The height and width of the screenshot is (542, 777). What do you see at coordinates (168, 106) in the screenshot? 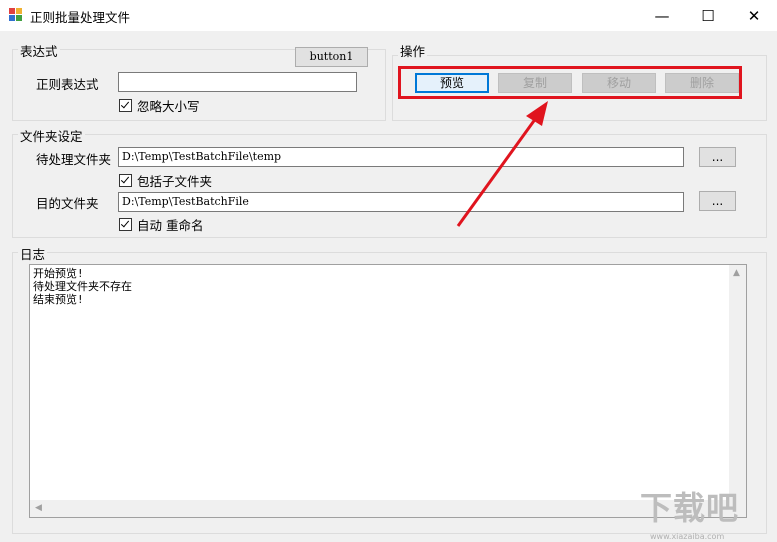
I see `ignore-case-label: 忽略大小写` at bounding box center [168, 106].